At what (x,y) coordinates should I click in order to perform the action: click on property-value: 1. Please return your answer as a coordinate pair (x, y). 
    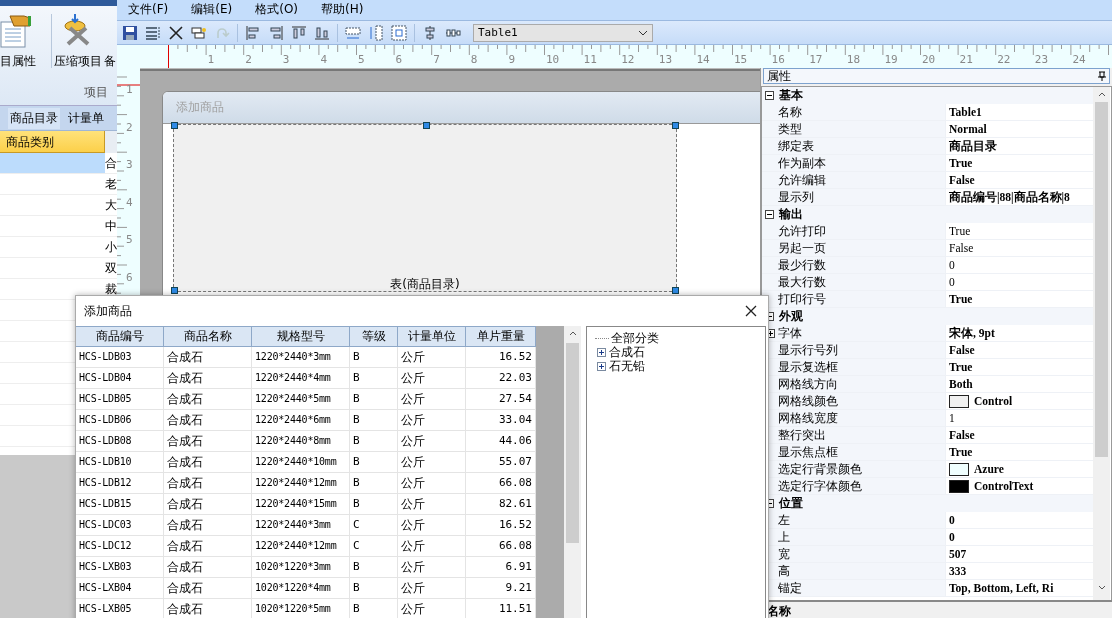
    Looking at the image, I should click on (952, 418).